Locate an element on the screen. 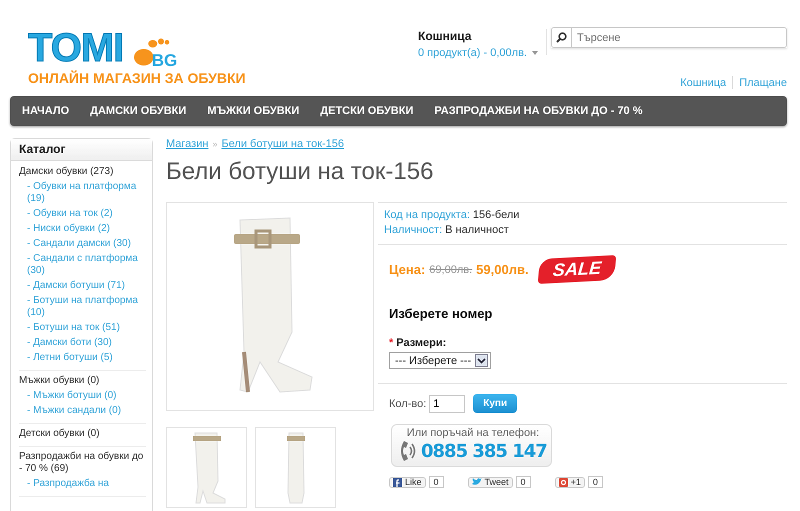 The image size is (800, 511). subcategory-link: - Ботуши на ток (51) is located at coordinates (82, 328).